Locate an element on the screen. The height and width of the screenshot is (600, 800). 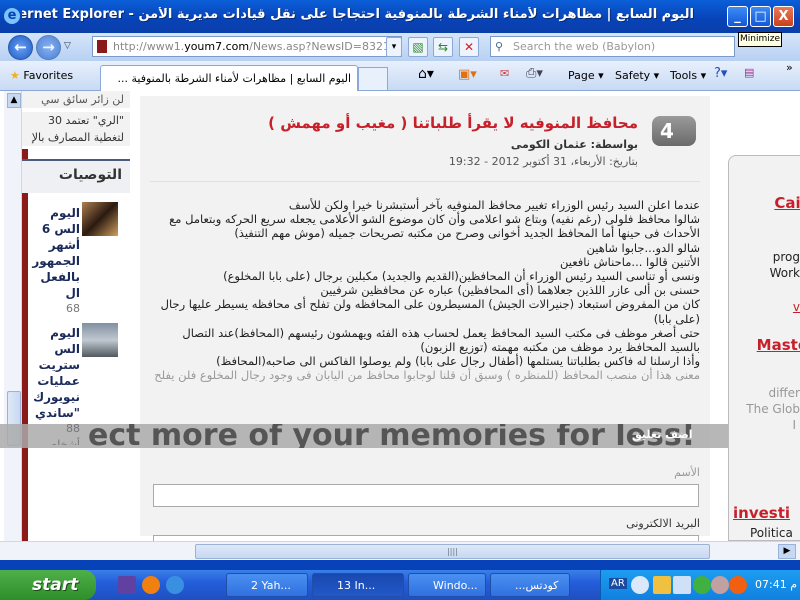
quicklaunch-ie-icon is located at coordinates (175, 585).